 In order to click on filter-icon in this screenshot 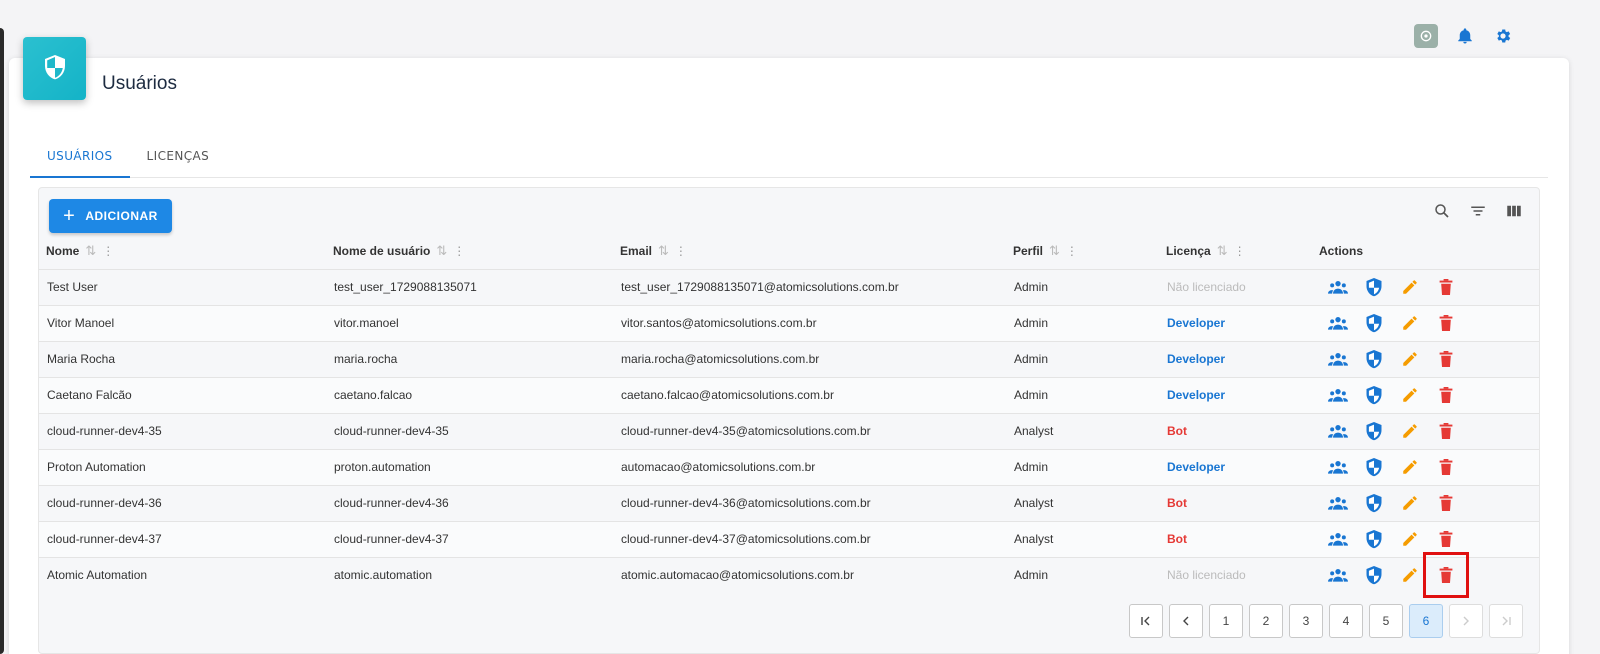, I will do `click(1478, 211)`.